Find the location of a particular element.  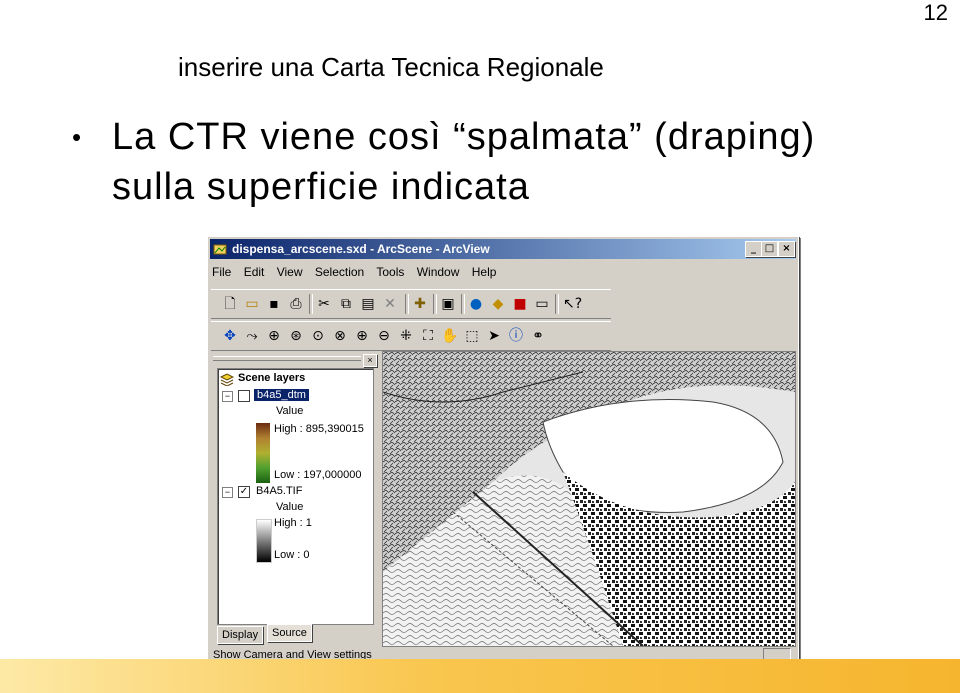

add-data-icon: ✚ is located at coordinates (420, 304).